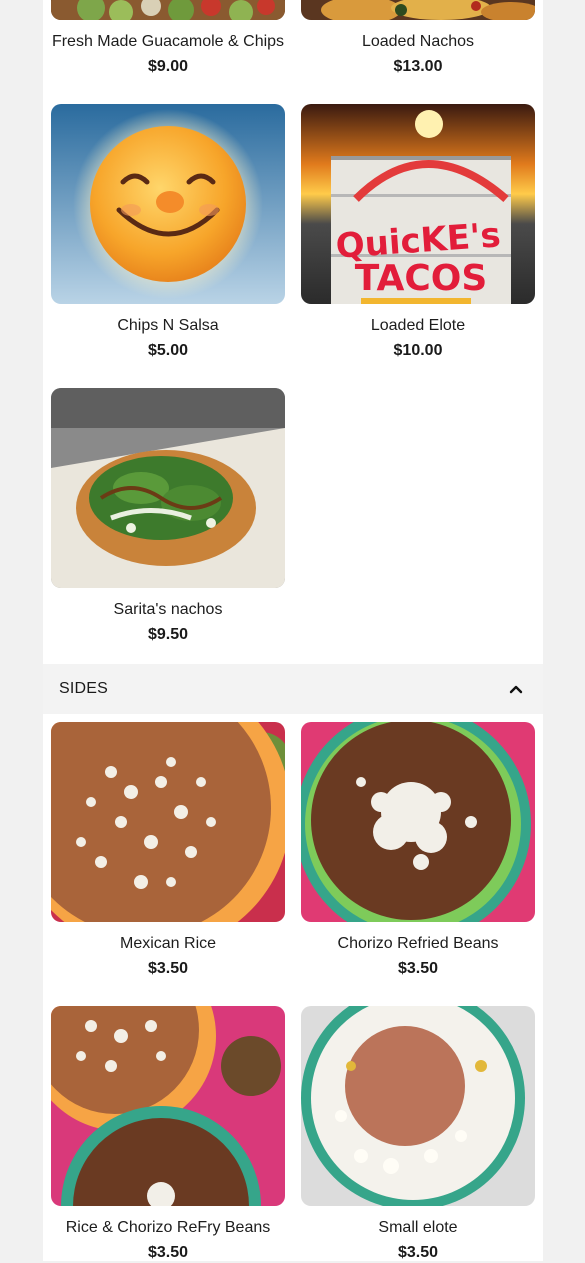  Describe the element at coordinates (418, 350) in the screenshot. I see `item-price: $10.00` at that location.